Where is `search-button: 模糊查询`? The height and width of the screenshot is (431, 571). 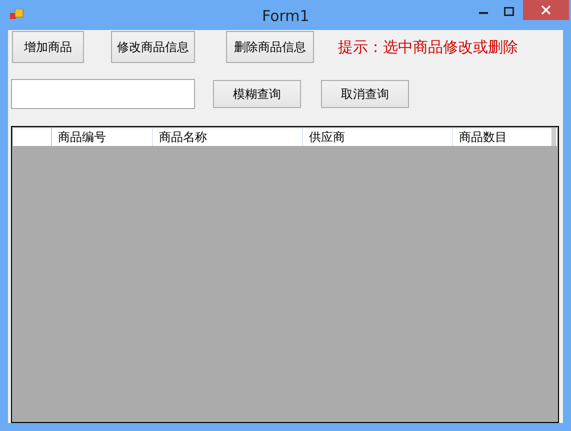
search-button: 模糊查询 is located at coordinates (257, 94).